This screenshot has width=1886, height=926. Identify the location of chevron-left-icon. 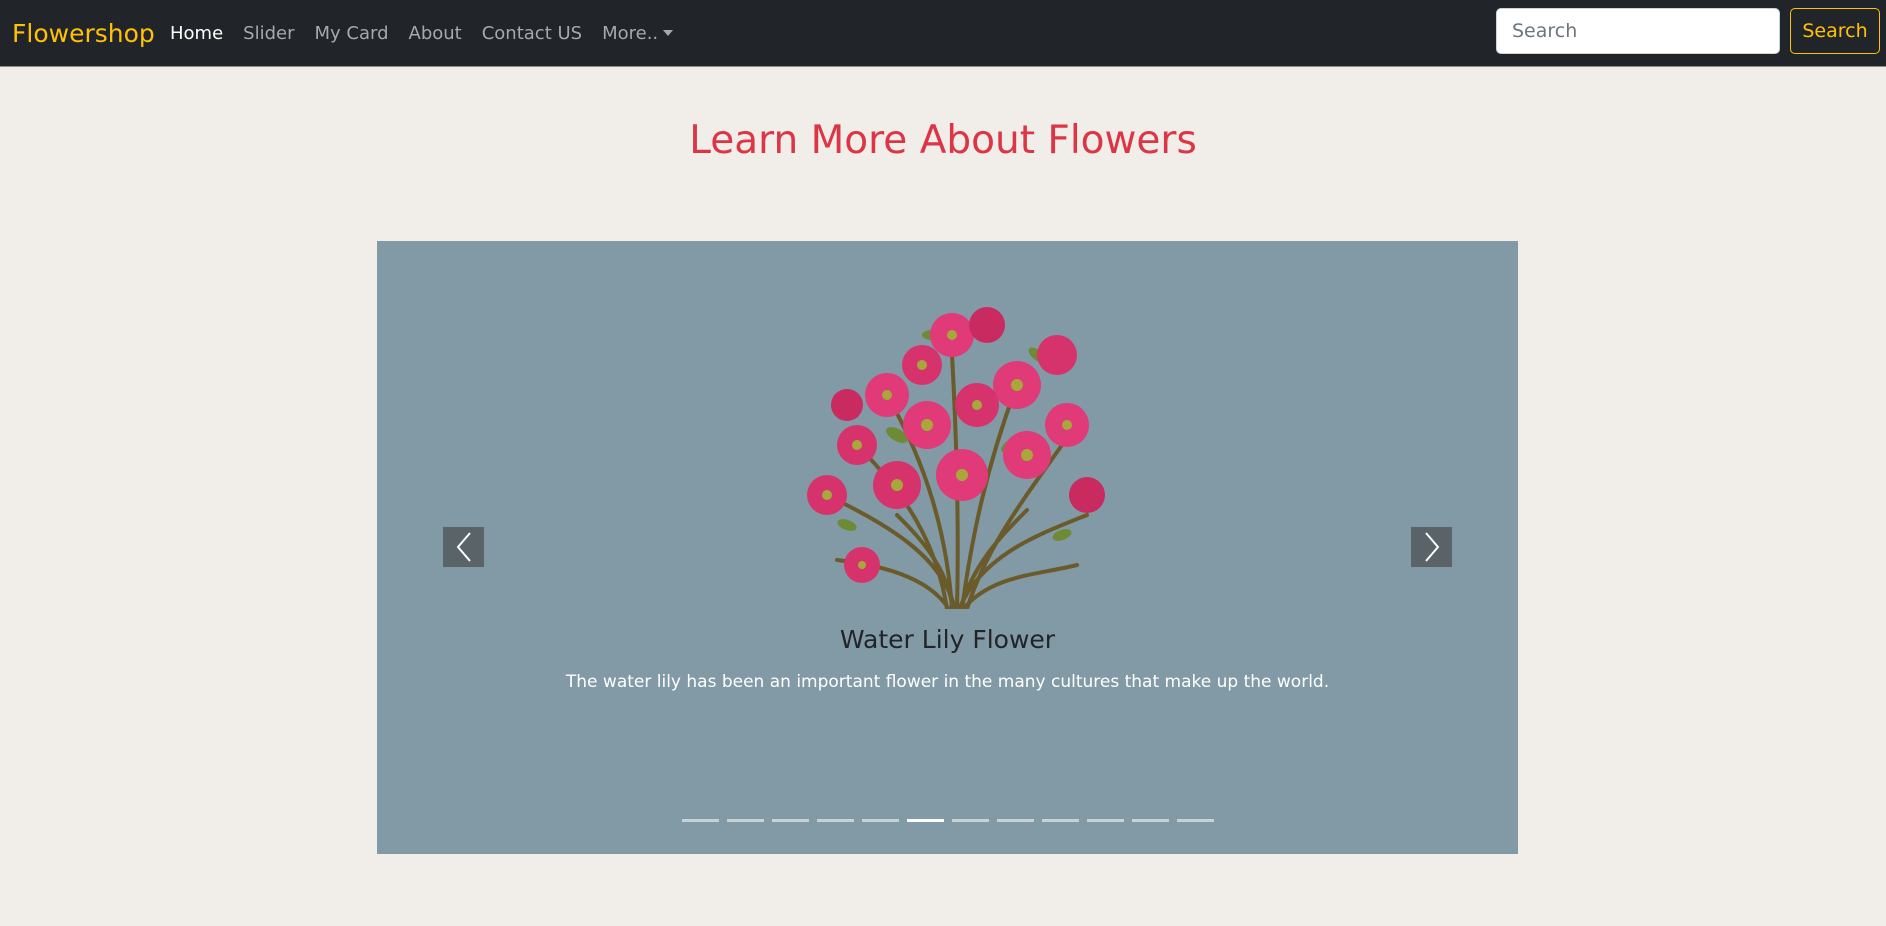
(463, 547).